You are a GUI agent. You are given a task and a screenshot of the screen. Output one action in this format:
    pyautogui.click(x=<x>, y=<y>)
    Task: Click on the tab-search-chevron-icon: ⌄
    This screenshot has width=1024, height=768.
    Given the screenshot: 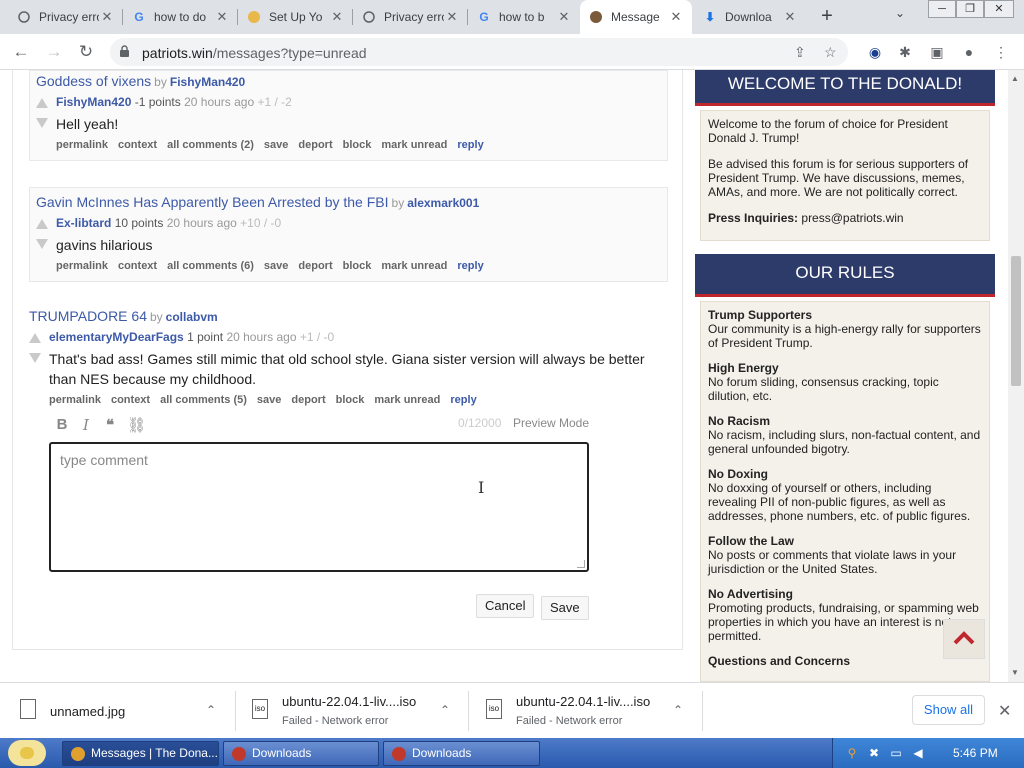 What is the action you would take?
    pyautogui.click(x=900, y=13)
    